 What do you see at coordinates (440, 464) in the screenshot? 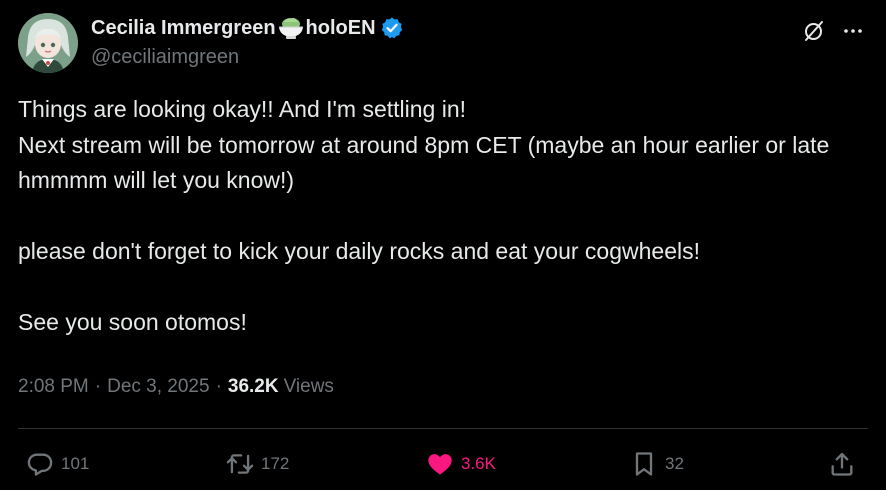
I see `heart-icon` at bounding box center [440, 464].